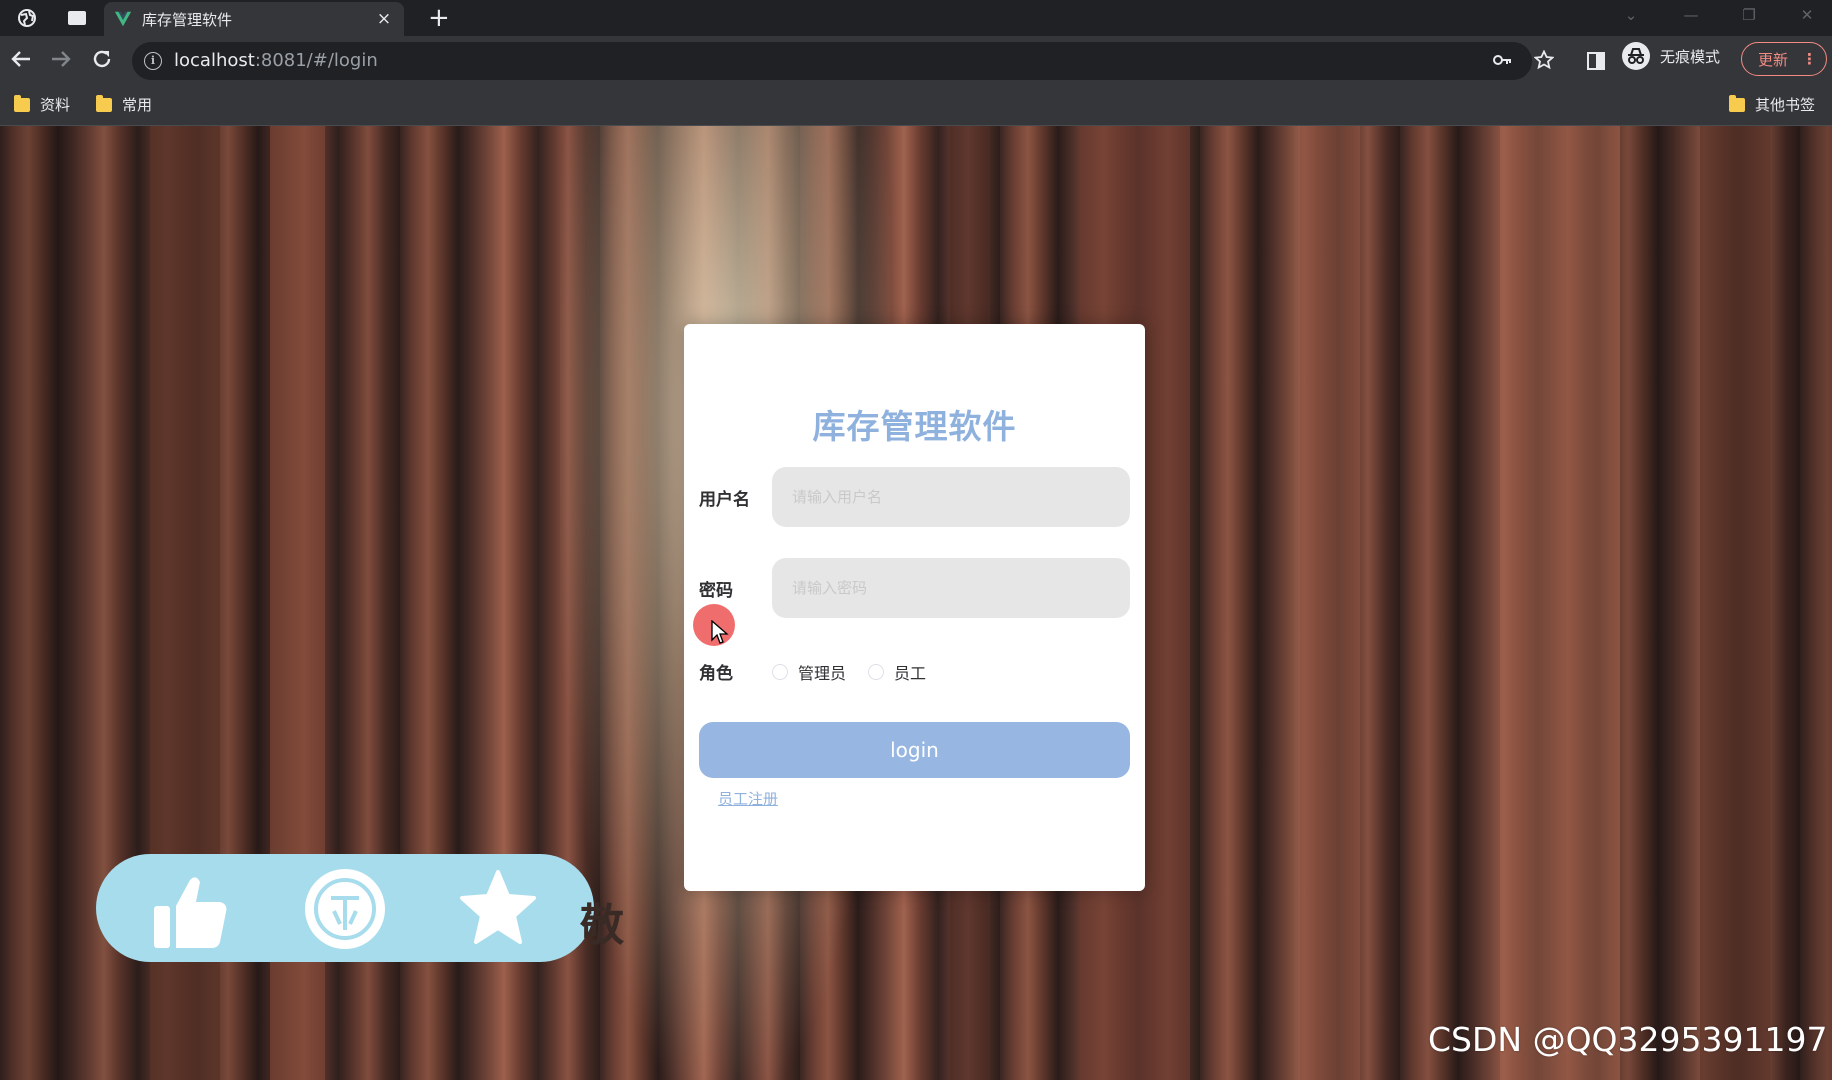  Describe the element at coordinates (1596, 63) in the screenshot. I see `side-panel-icon` at that location.